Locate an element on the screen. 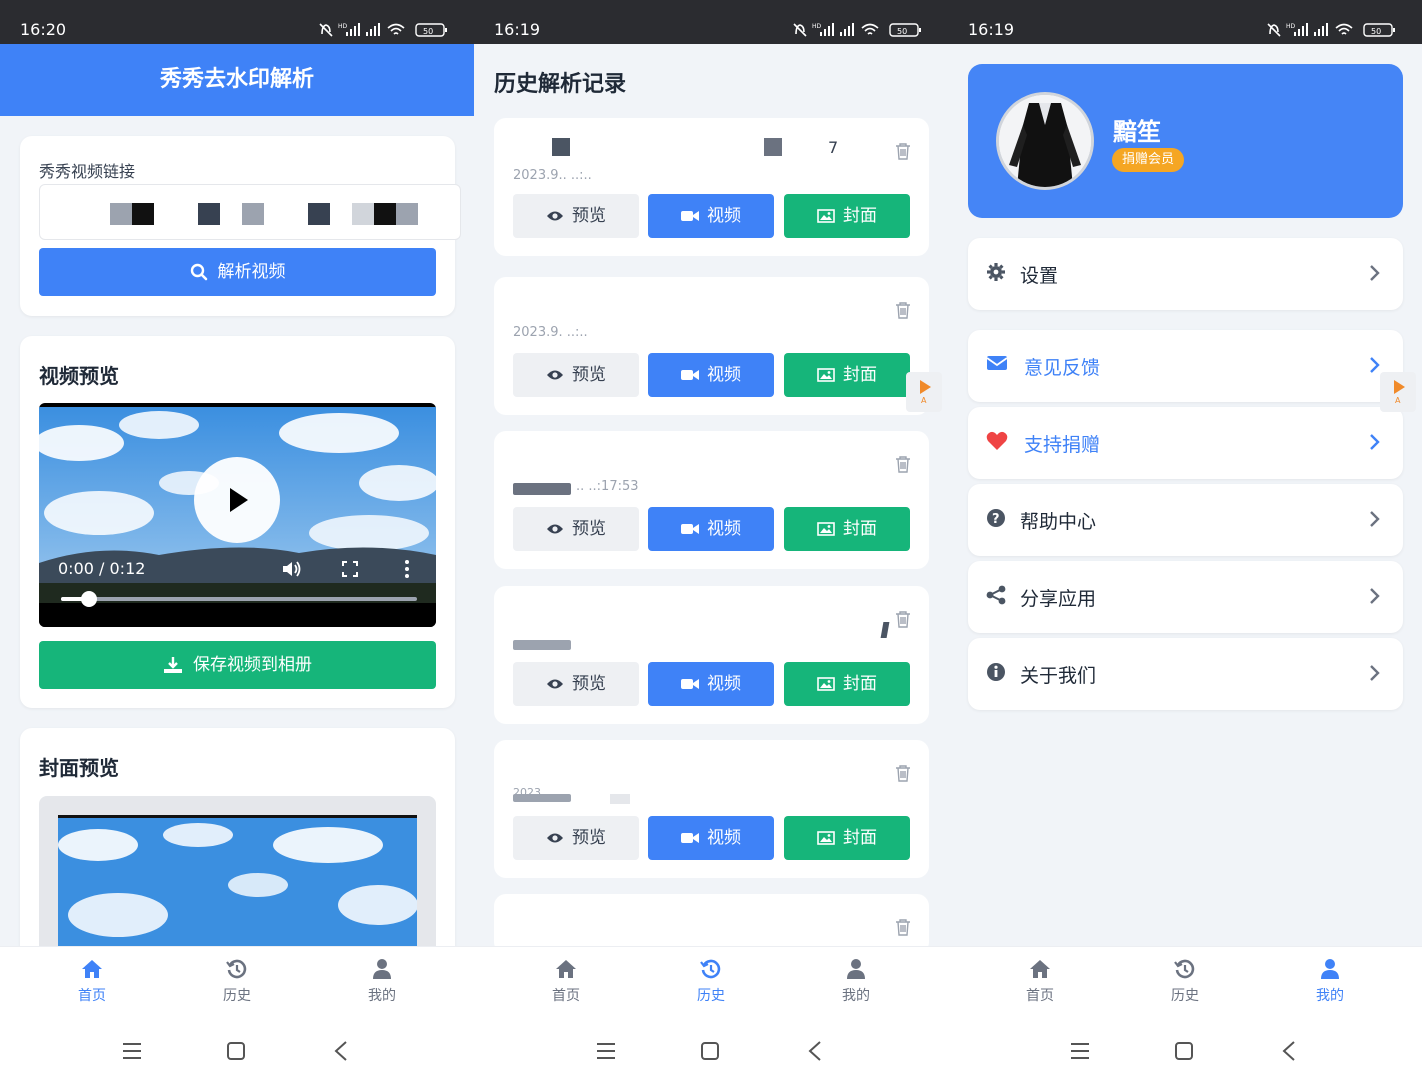  fullscreen-icon is located at coordinates (350, 569).